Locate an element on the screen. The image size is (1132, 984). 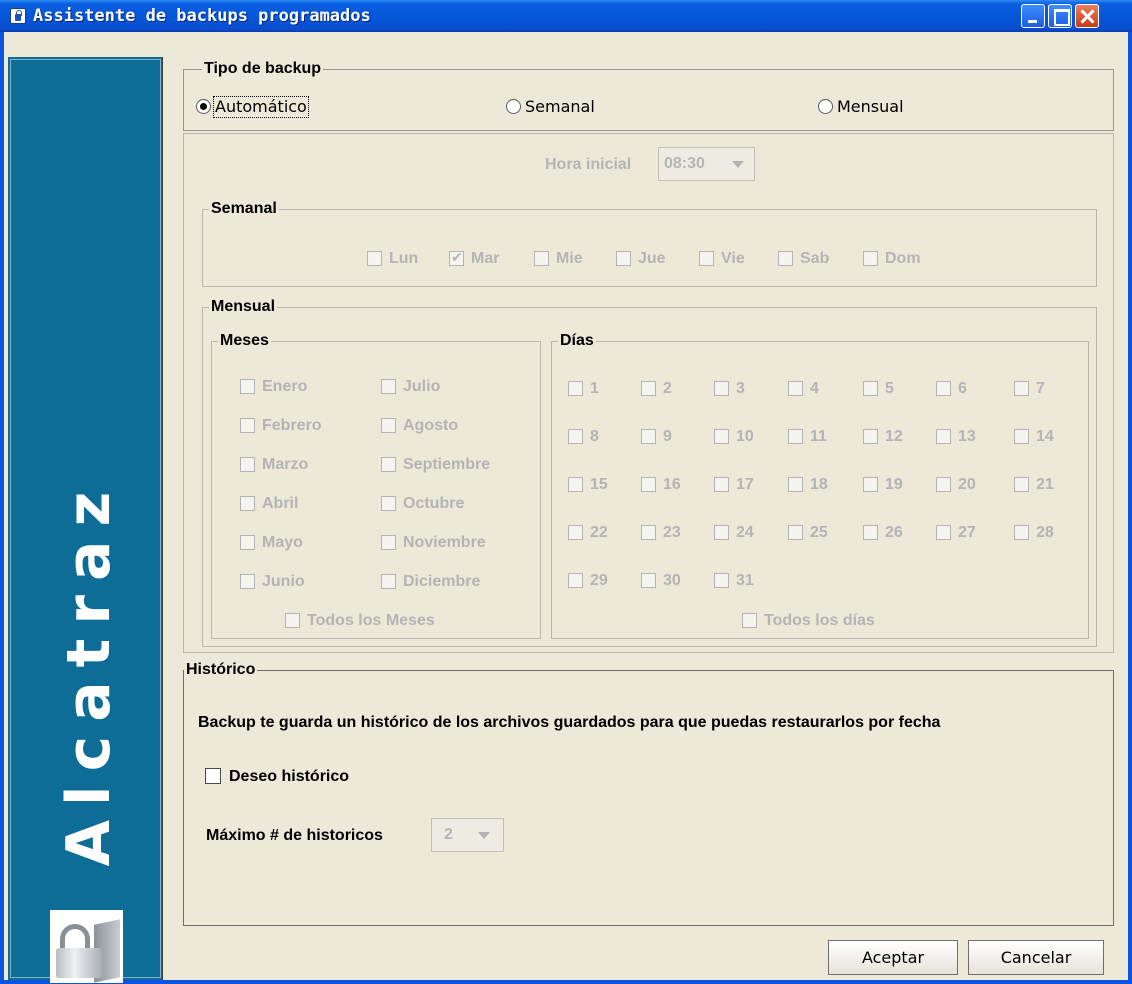
deseo-historico-checkbox is located at coordinates (213, 776).